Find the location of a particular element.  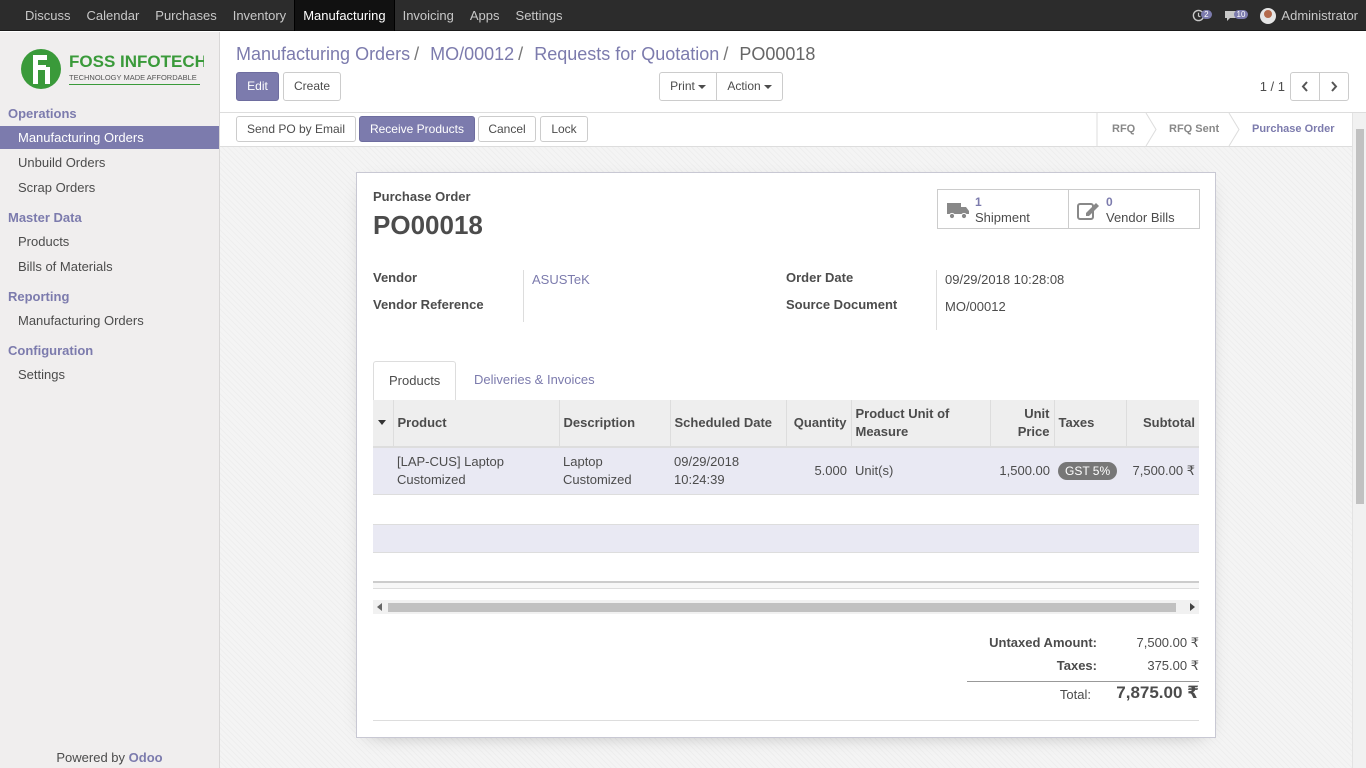

tax-tag: GST 5% is located at coordinates (1088, 470).